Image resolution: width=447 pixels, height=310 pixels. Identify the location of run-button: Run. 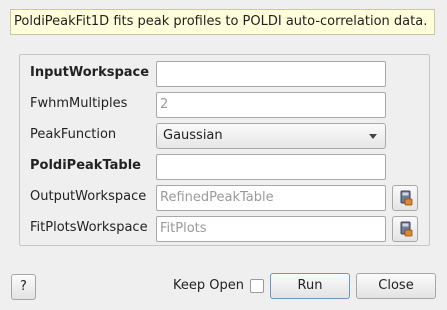
(310, 286).